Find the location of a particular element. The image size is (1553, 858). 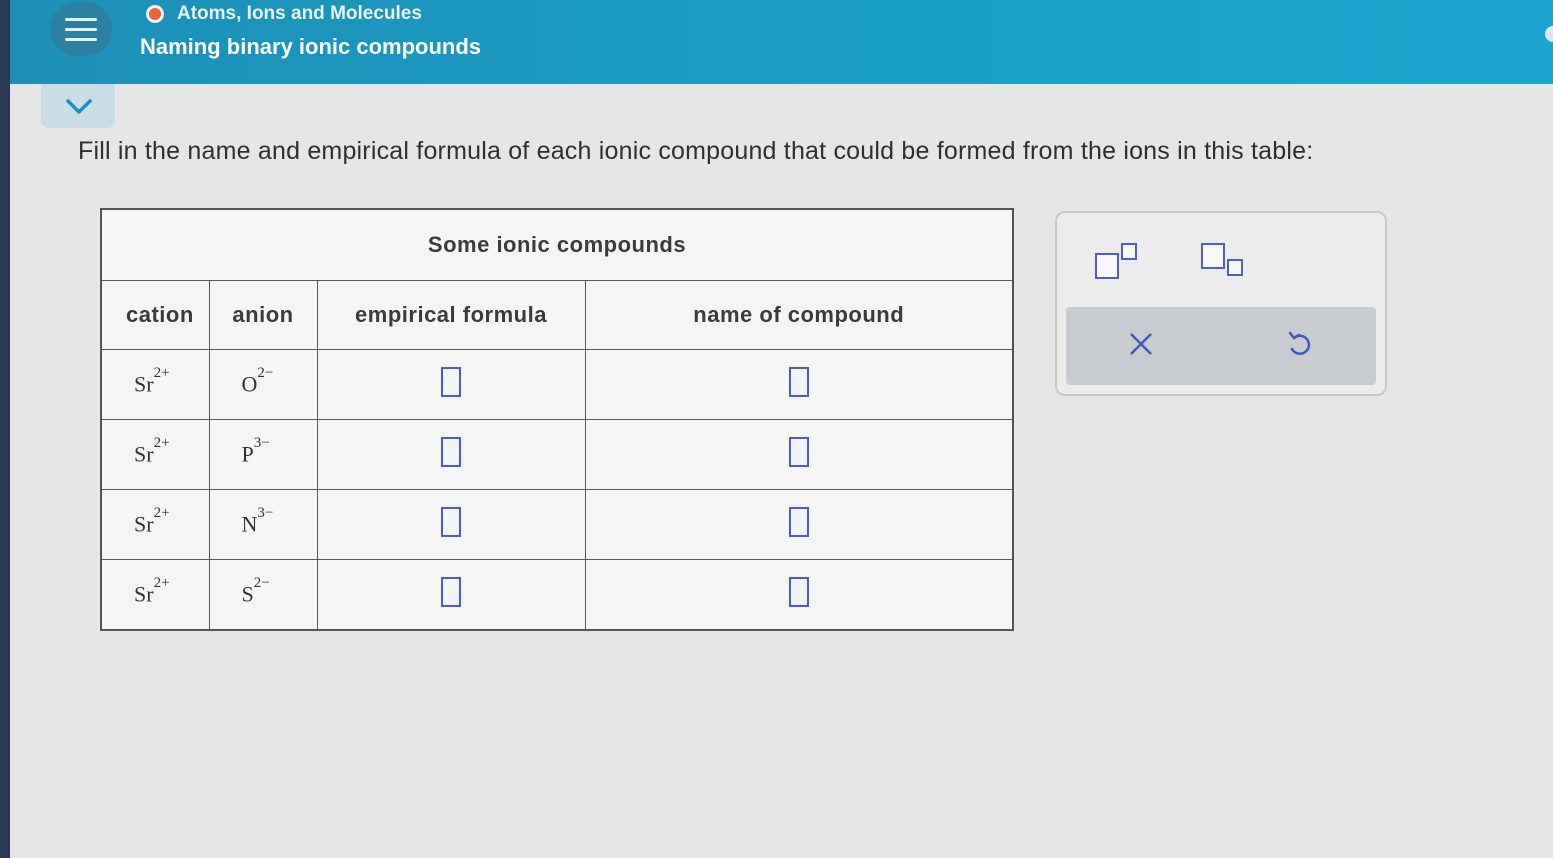

anion-cell: P3− is located at coordinates (263, 454).